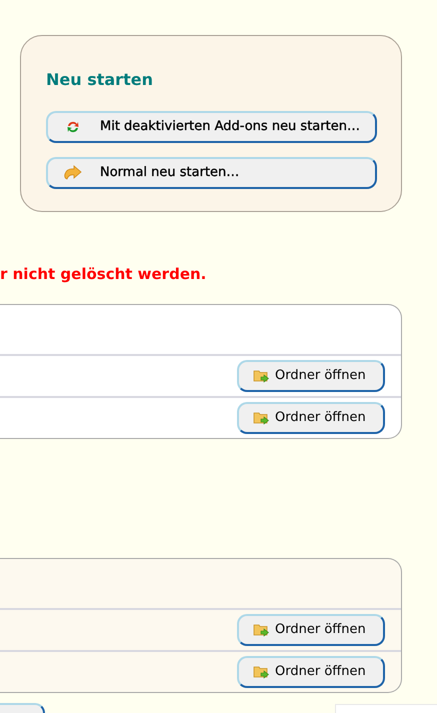 This screenshot has width=437, height=713. Describe the element at coordinates (103, 274) in the screenshot. I see `warning-text: r nicht gelöscht werden.` at that location.